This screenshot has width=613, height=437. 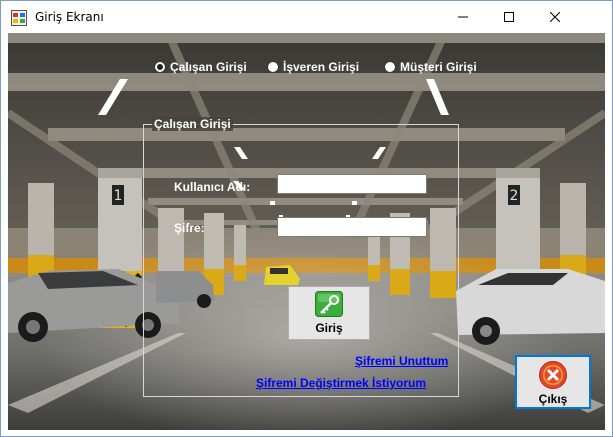 I want to click on password-input, so click(x=352, y=227).